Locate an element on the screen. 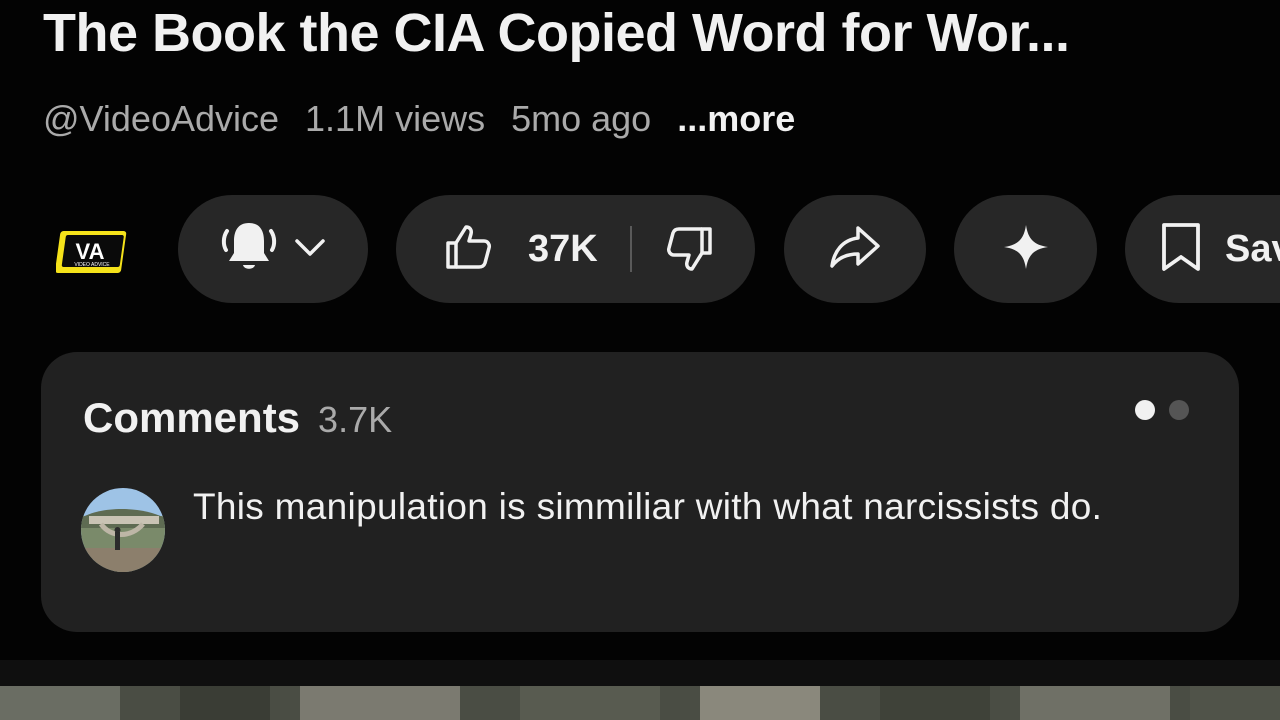  video-meta: @VideoAdvice 1.1M views 5mo ago ...more is located at coordinates (419, 119).